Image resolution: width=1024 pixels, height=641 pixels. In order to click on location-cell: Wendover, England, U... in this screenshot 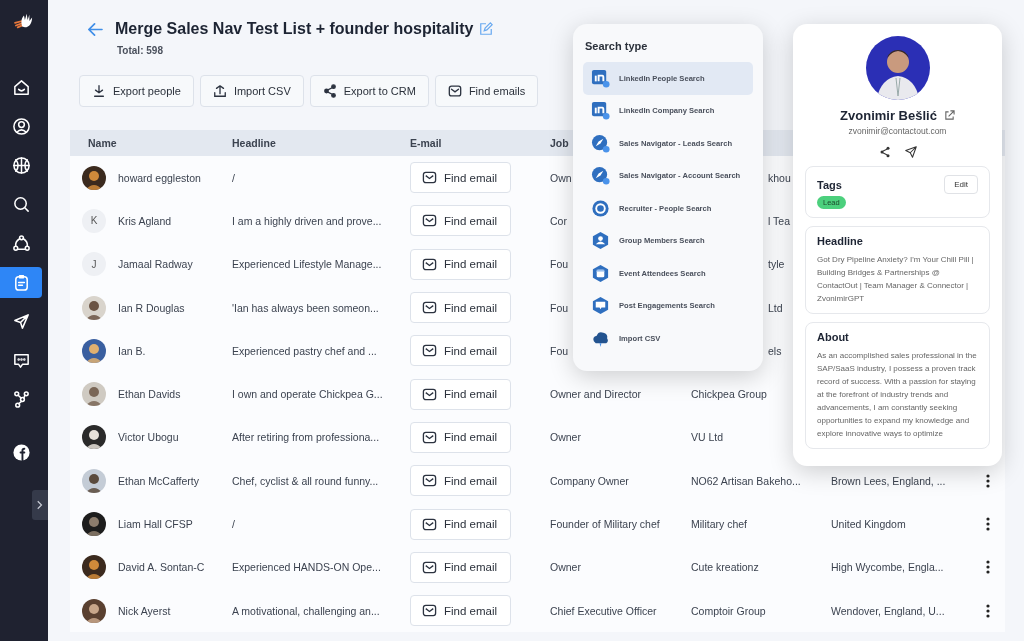, I will do `click(888, 610)`.